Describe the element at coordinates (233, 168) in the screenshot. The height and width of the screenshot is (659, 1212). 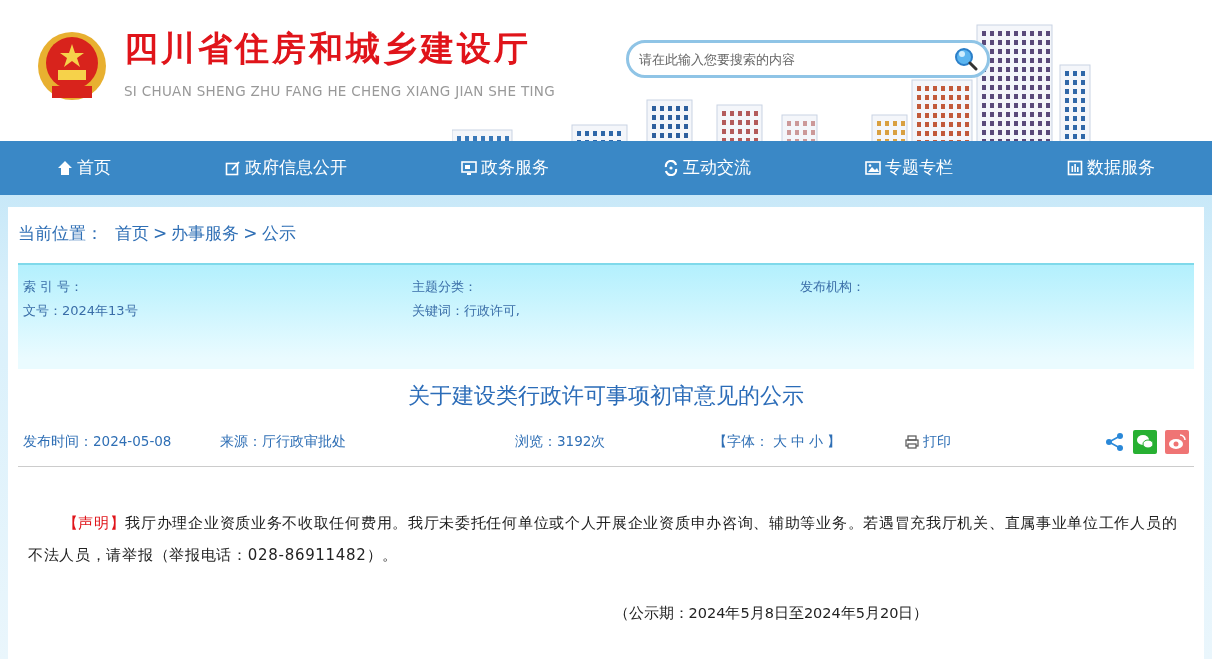
I see `edit-icon` at that location.